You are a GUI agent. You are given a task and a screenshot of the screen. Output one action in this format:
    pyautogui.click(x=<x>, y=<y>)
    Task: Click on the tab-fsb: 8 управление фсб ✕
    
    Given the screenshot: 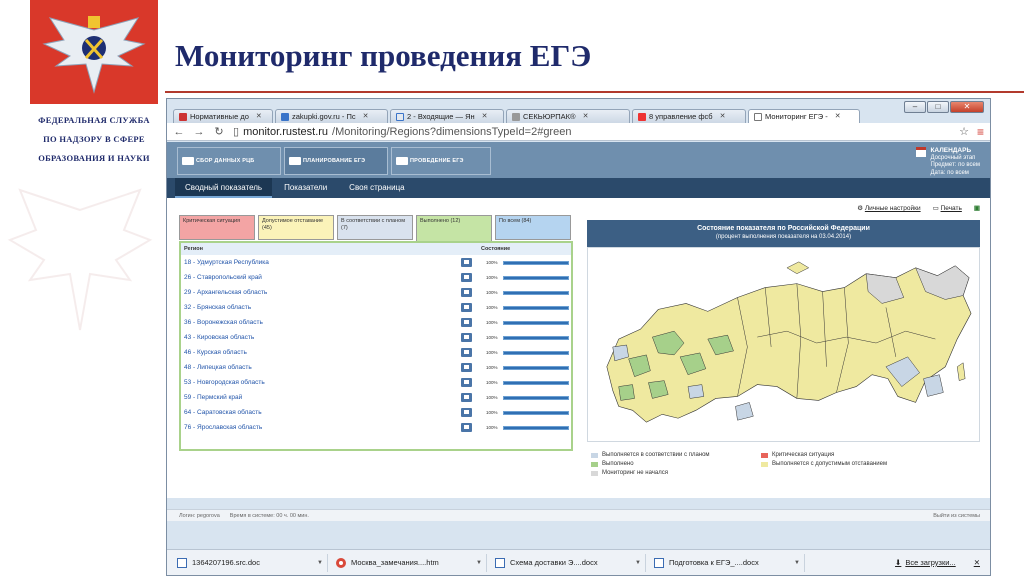 What is the action you would take?
    pyautogui.click(x=689, y=116)
    